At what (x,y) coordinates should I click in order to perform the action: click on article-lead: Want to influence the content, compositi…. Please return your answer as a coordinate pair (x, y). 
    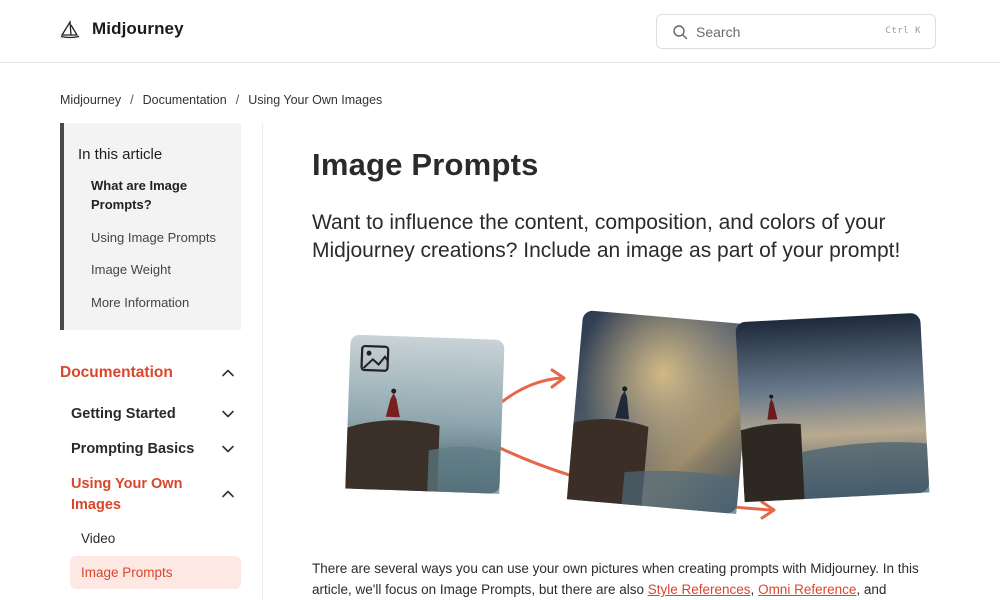
    Looking at the image, I should click on (606, 236).